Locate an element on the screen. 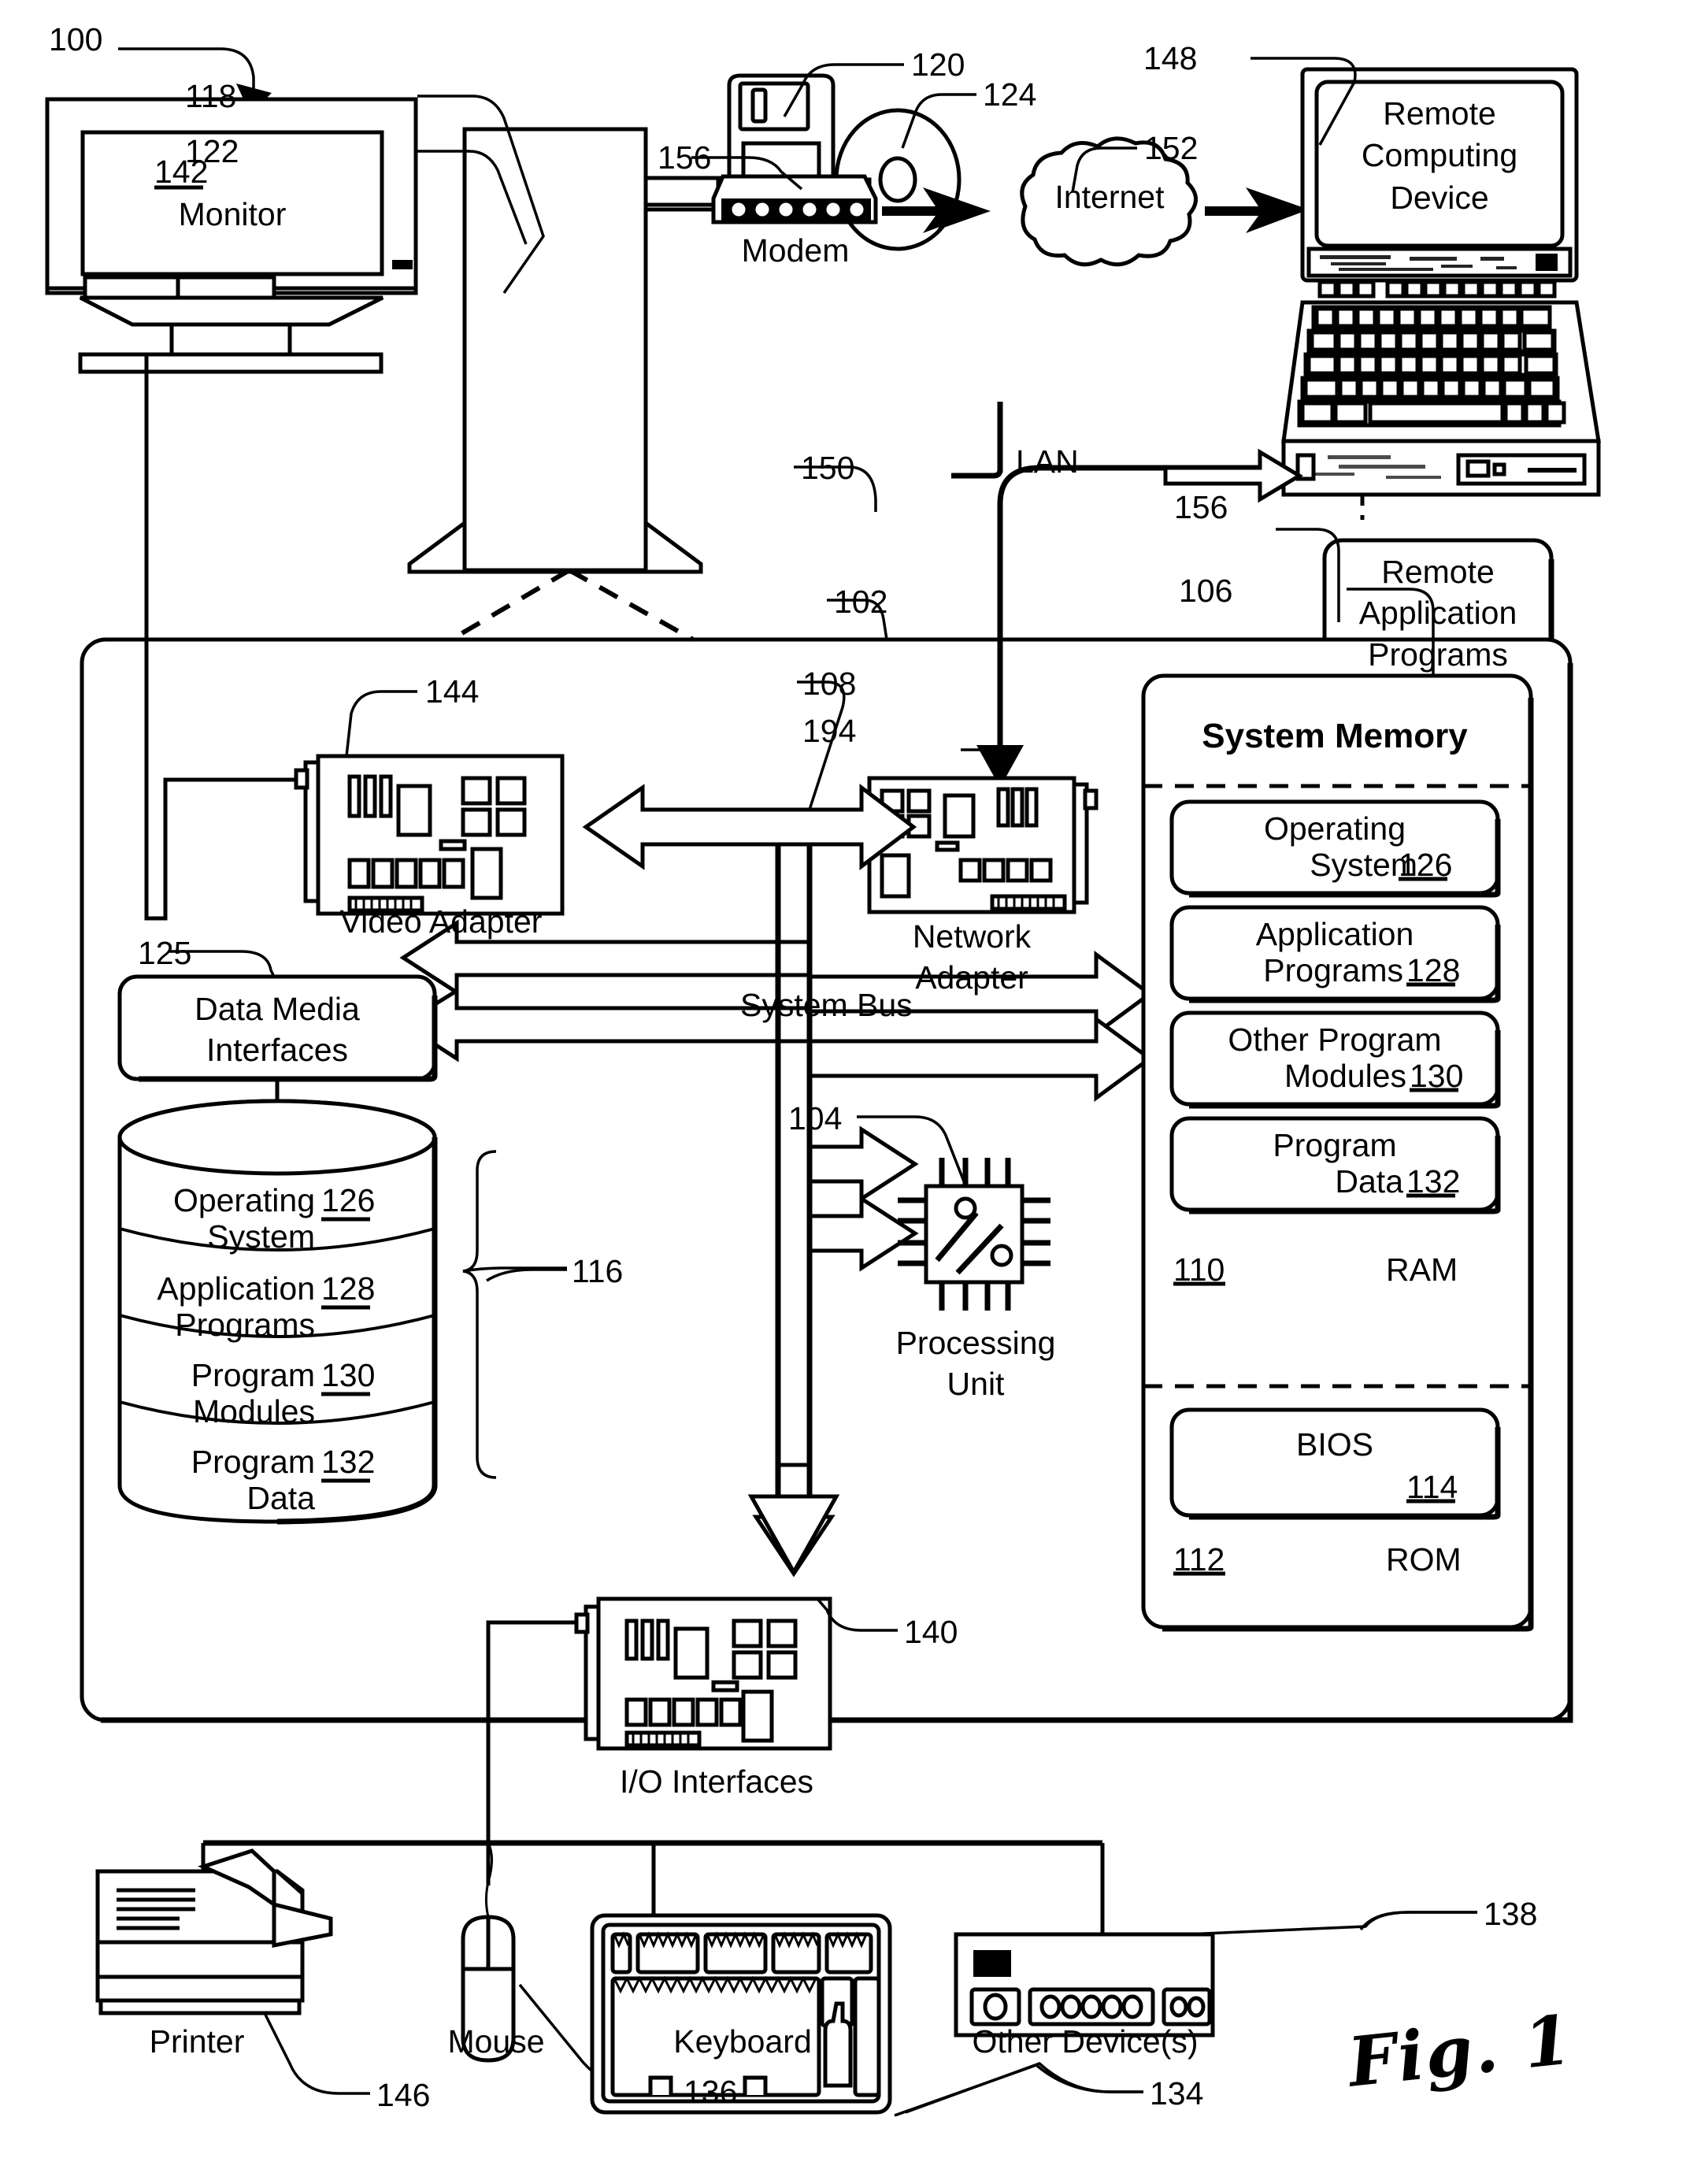 The image size is (1697, 2184). ref-134-lead-b is located at coordinates (1019, 2090).